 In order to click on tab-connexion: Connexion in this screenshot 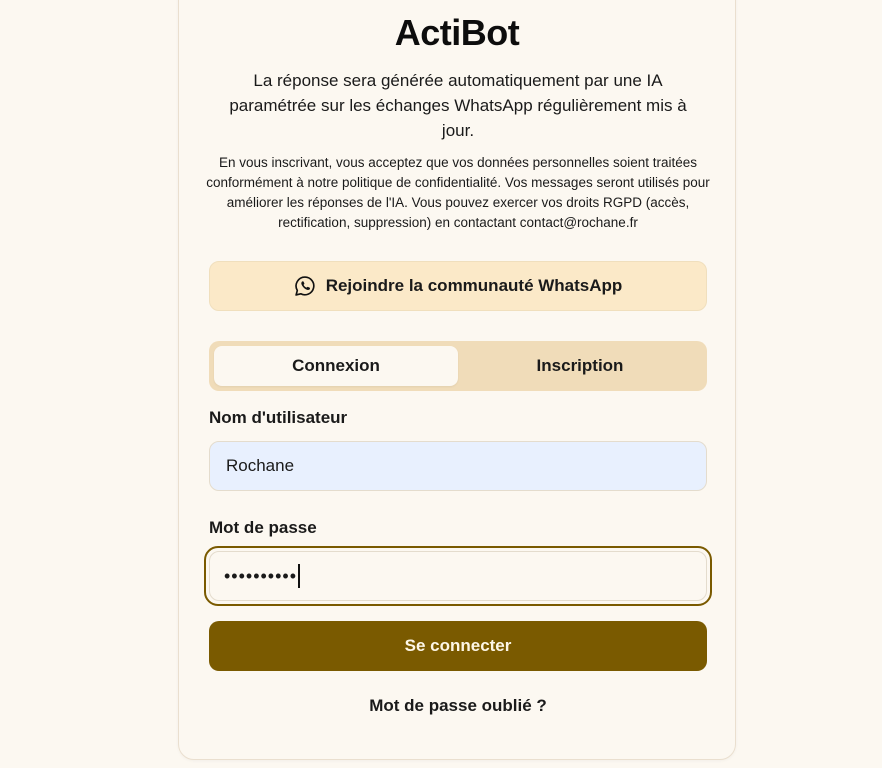, I will do `click(336, 366)`.